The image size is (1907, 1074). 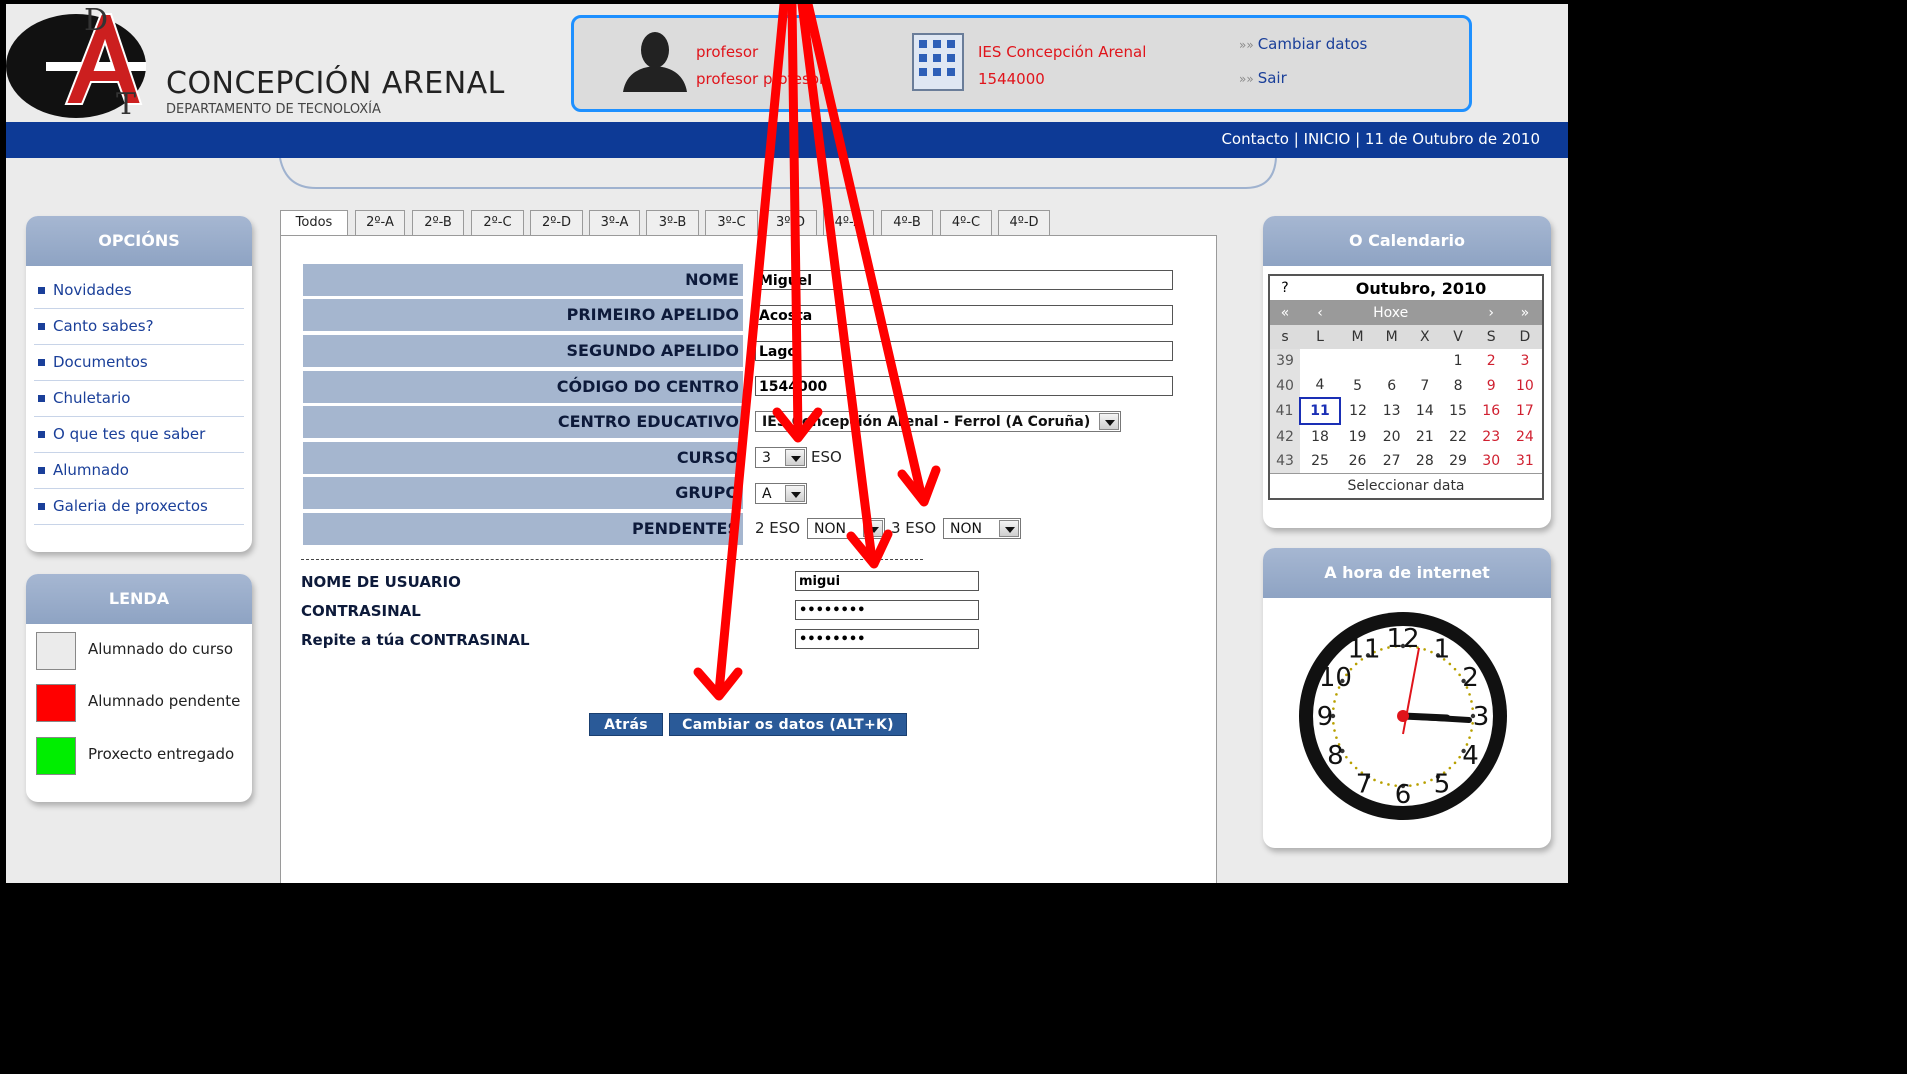 What do you see at coordinates (1357, 385) in the screenshot?
I see `calendar-day: 5` at bounding box center [1357, 385].